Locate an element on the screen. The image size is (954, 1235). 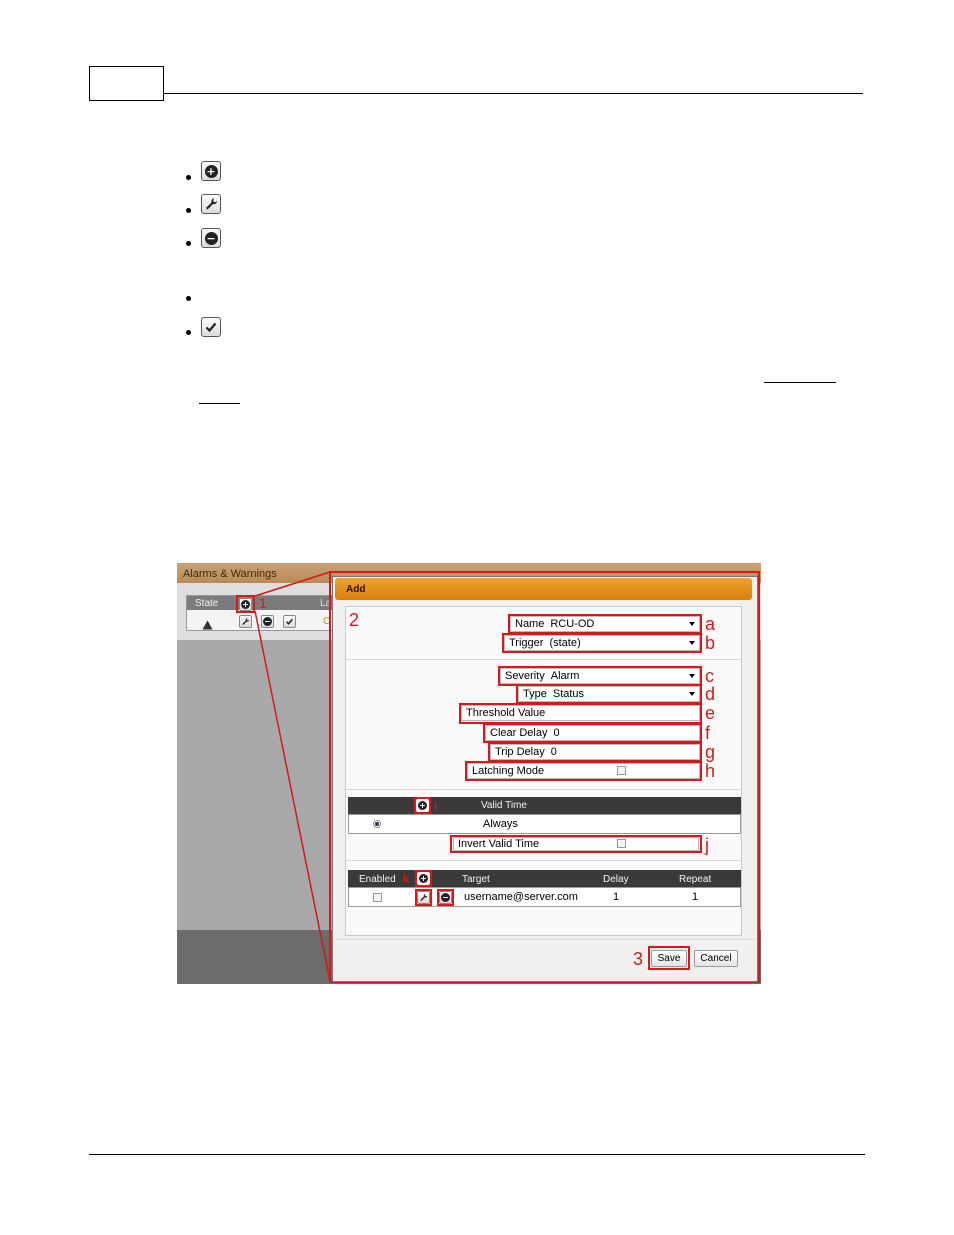
callout-box-b is located at coordinates (602, 643).